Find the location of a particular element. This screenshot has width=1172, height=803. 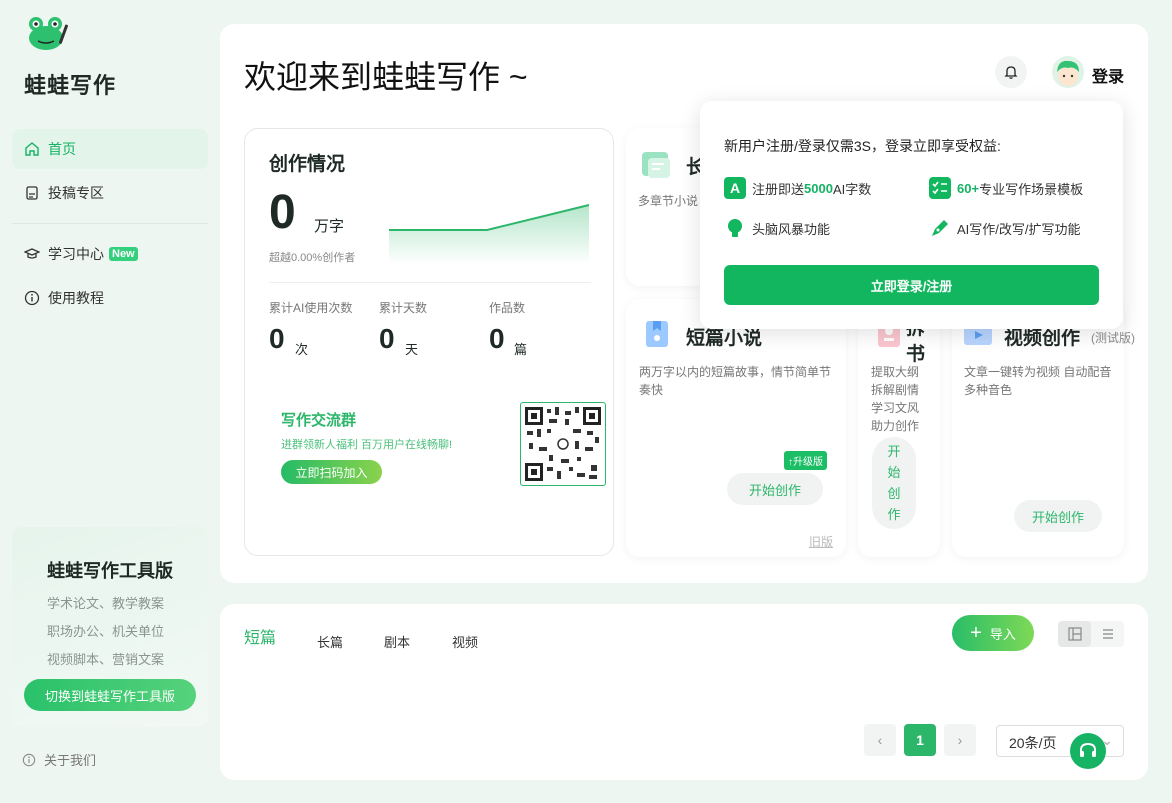

sidebar-item-label: 首页 is located at coordinates (62, 149).